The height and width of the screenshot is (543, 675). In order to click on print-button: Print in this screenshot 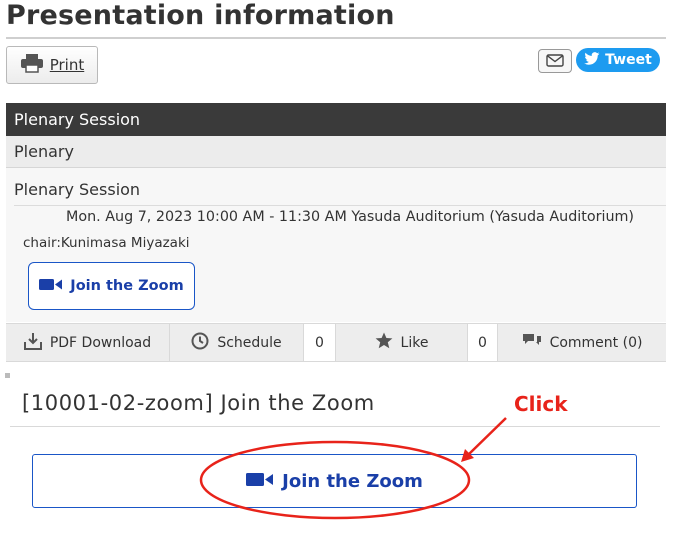, I will do `click(52, 65)`.